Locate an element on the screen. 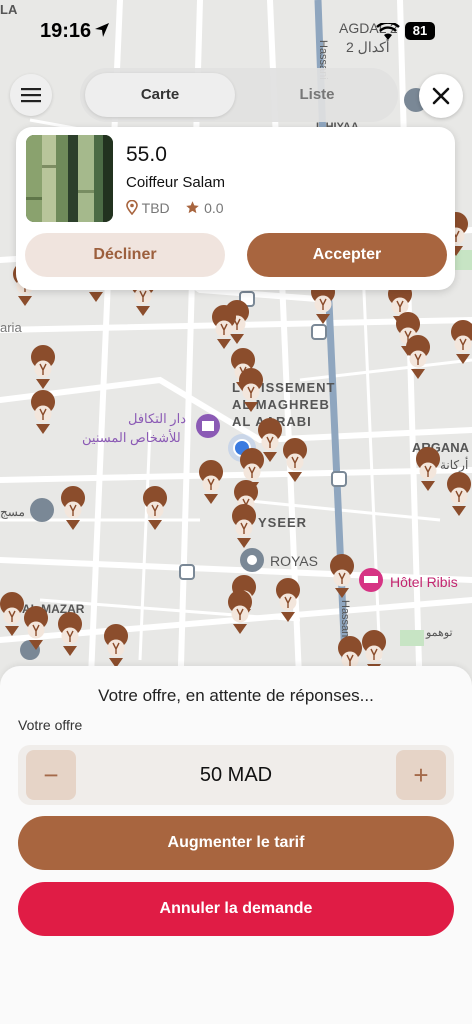 This screenshot has width=472, height=1024. svg-text: للأشخاص المسنين is located at coordinates (131, 437).